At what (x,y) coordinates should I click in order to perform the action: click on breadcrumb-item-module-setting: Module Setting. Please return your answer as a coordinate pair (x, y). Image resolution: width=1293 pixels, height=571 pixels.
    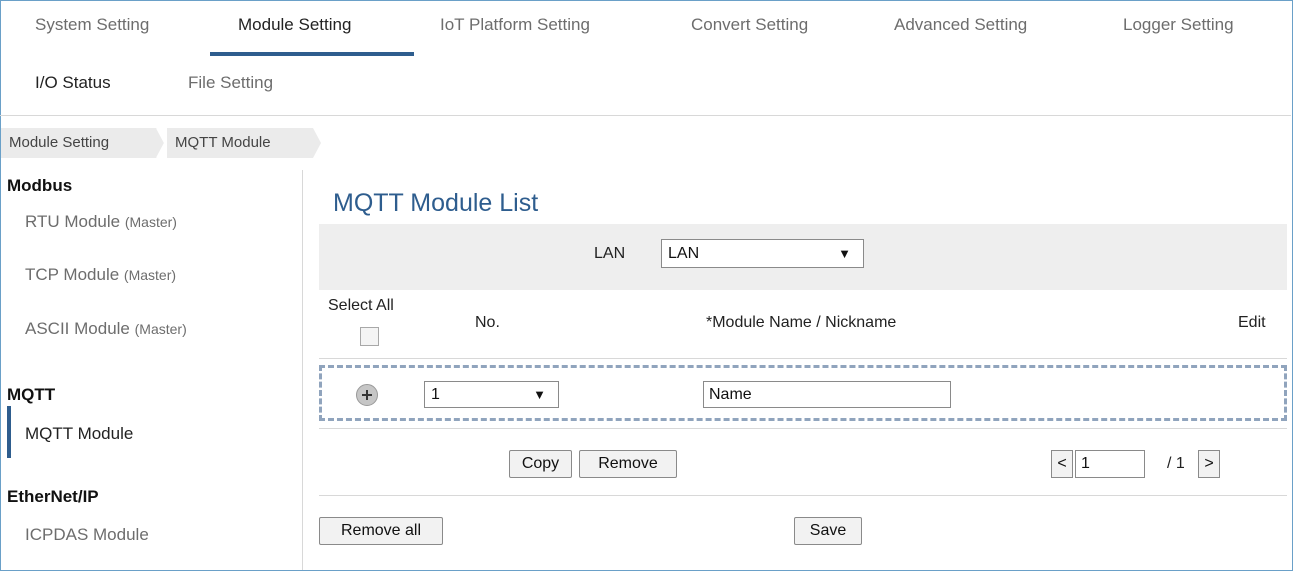
    Looking at the image, I should click on (79, 143).